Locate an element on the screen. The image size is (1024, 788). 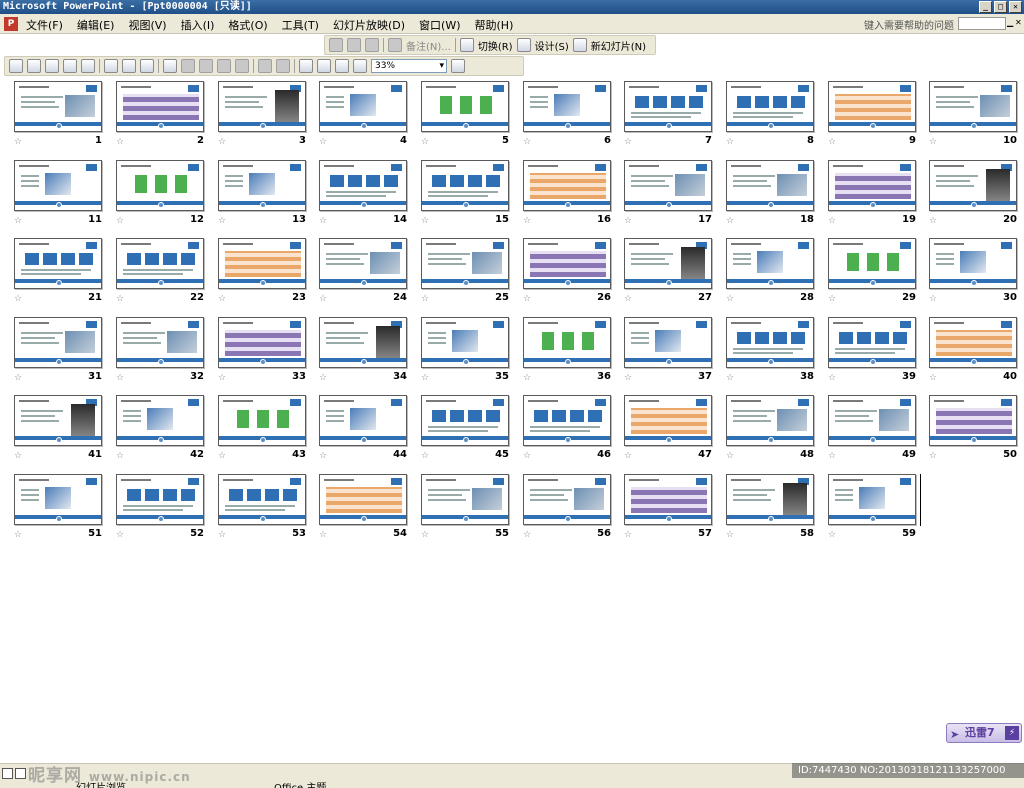
menu-slideshow: 幻灯片放映(D) is located at coordinates (369, 25).